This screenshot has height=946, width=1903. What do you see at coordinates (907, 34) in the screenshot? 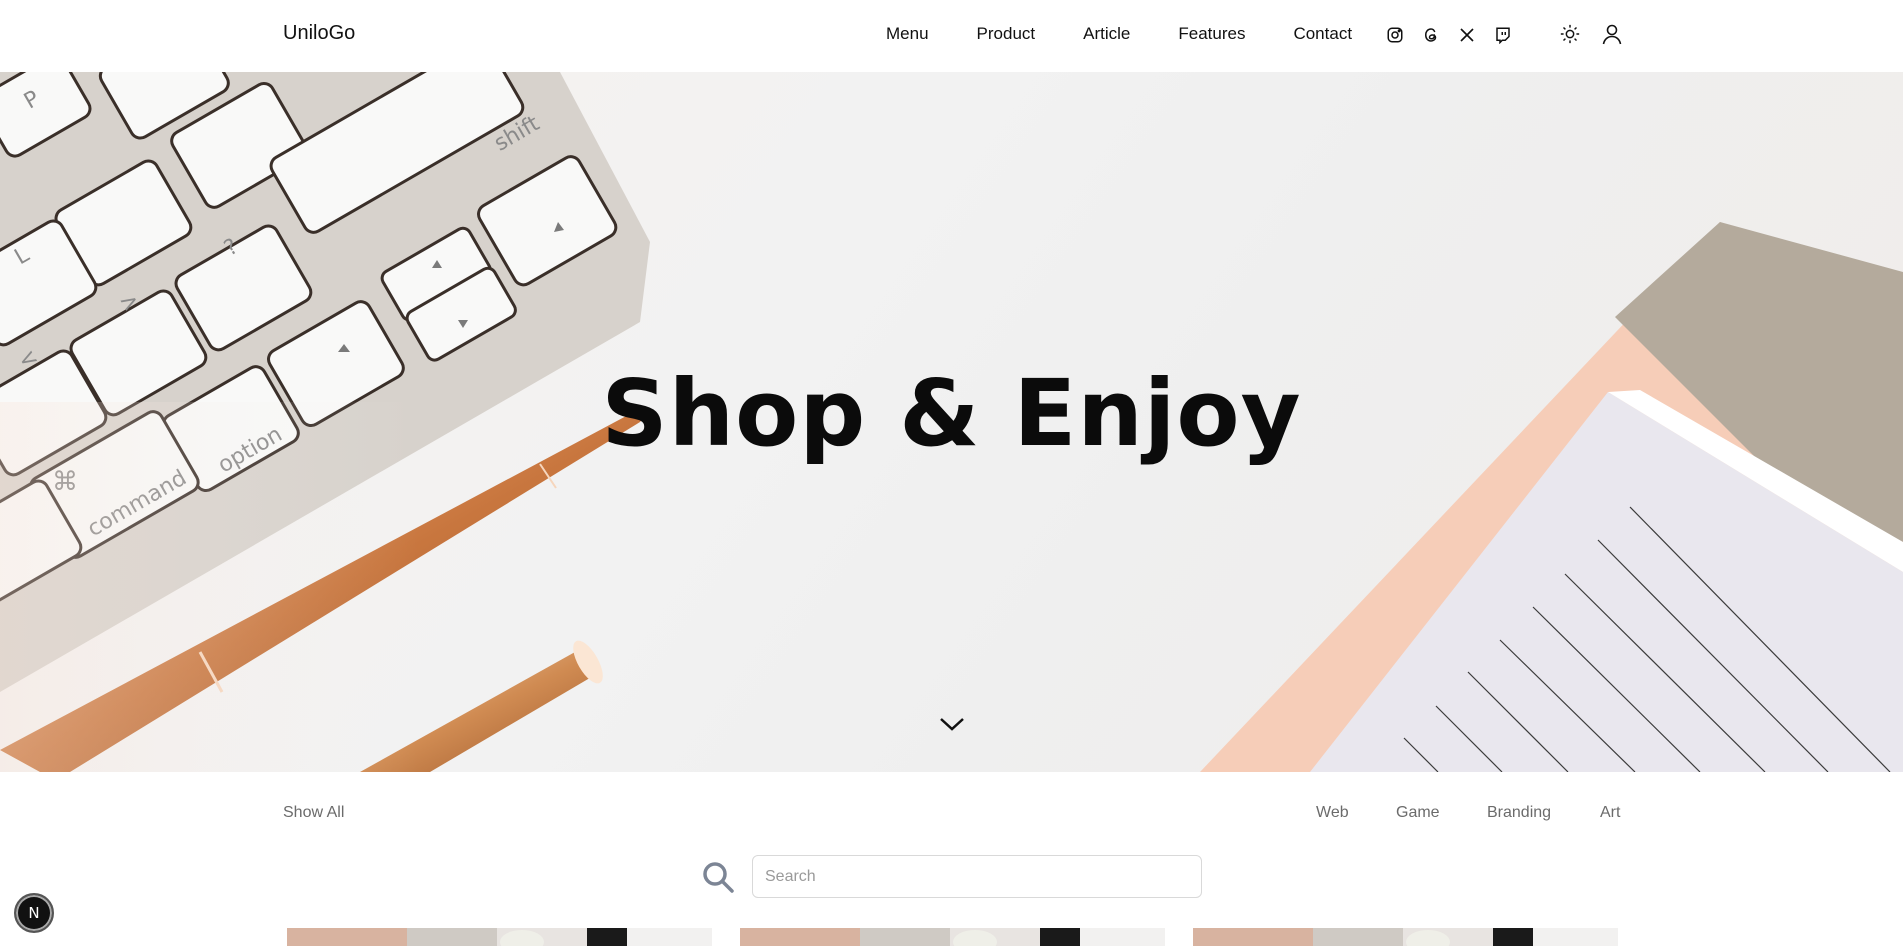
I see `nav-menu: Menu` at bounding box center [907, 34].